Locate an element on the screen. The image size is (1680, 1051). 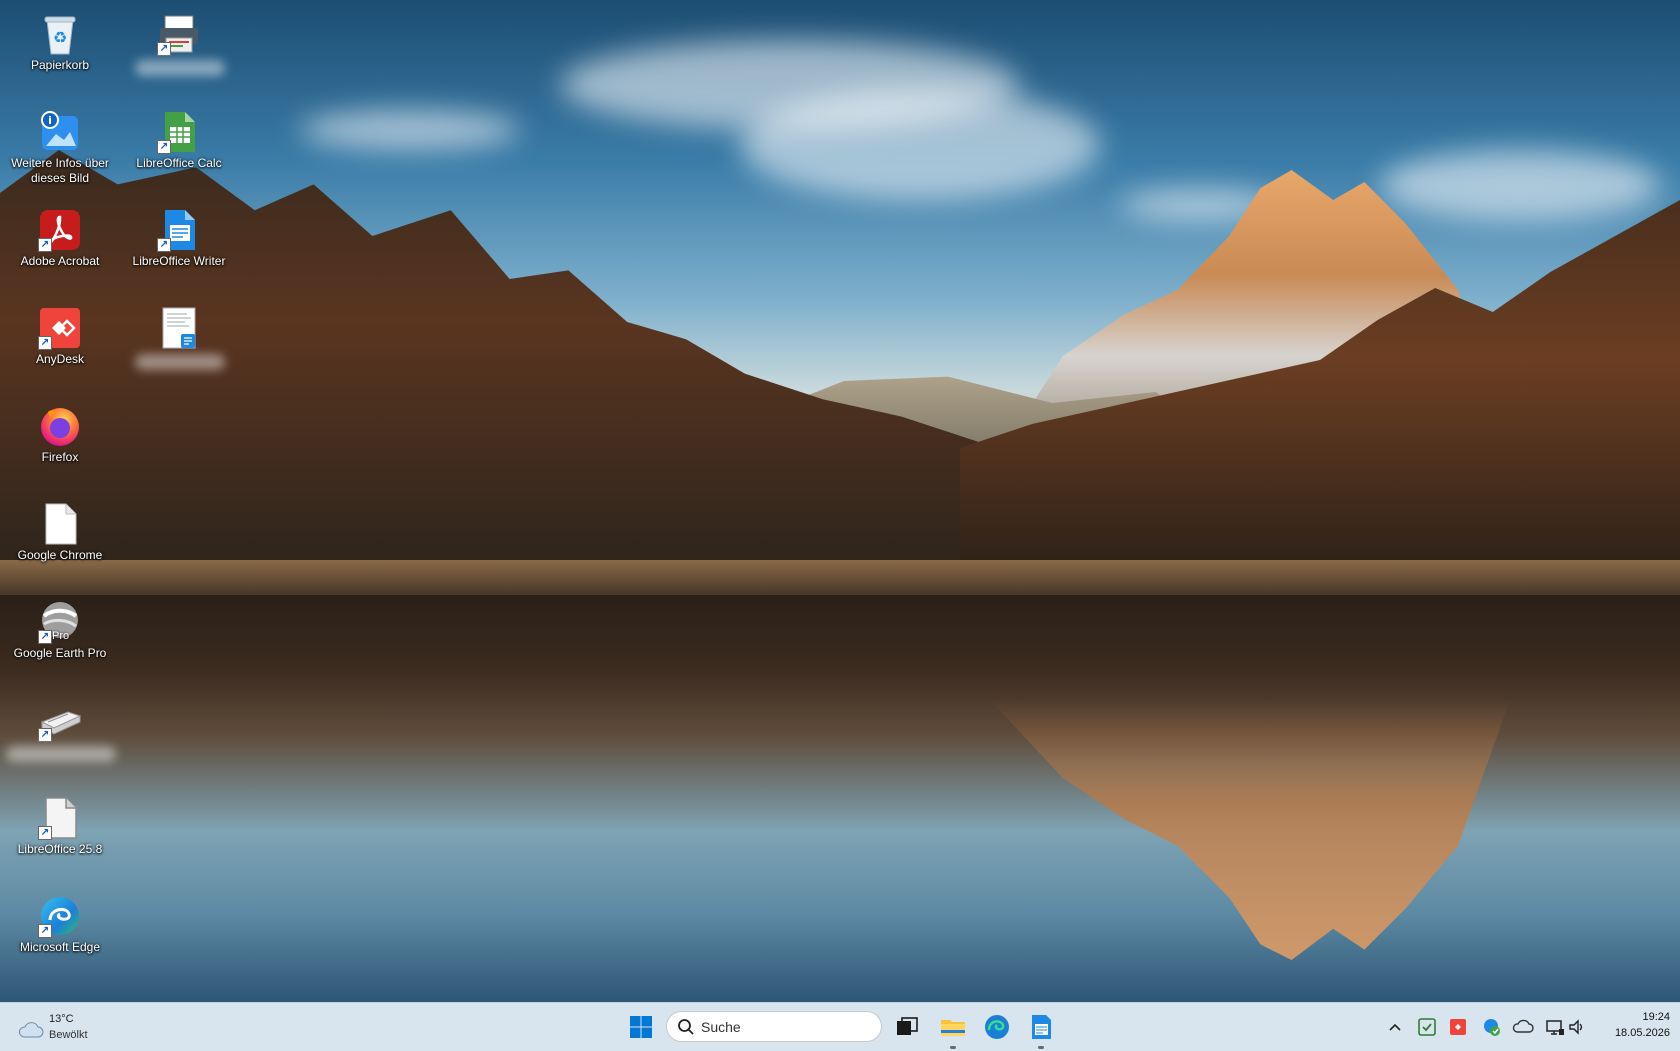
scanner-icon: ↗ is located at coordinates (60, 720).